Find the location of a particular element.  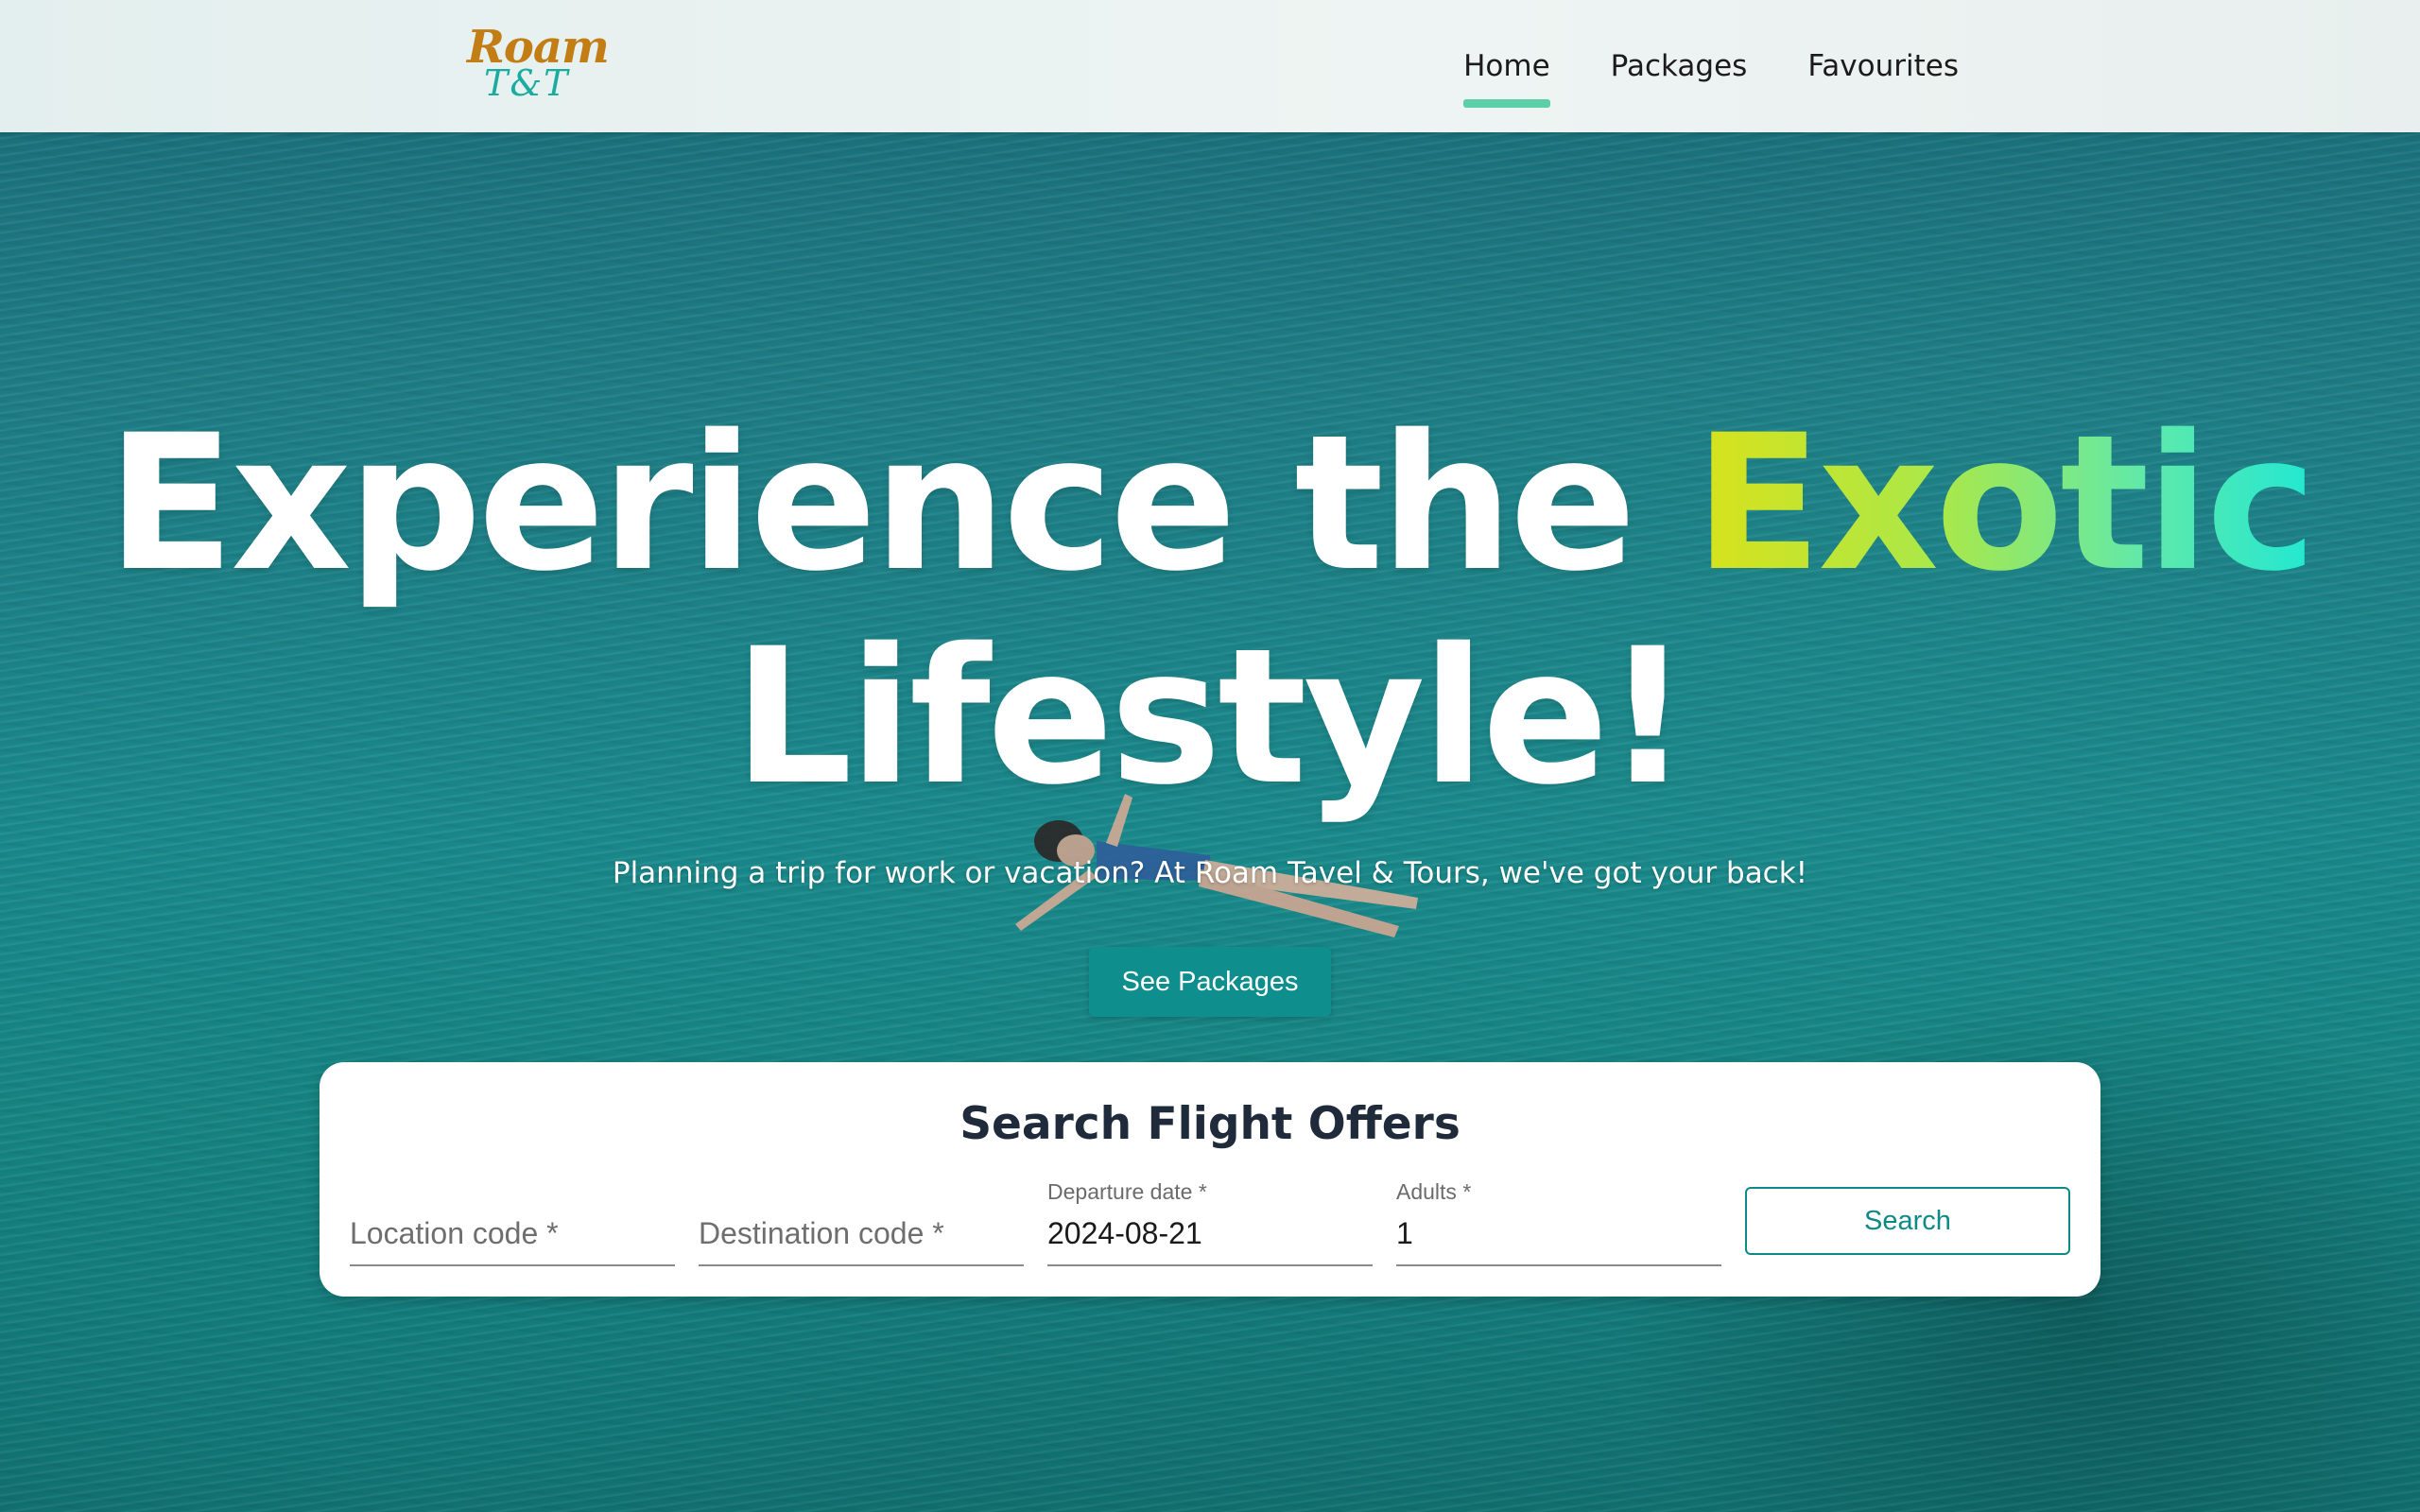

hero-title-part1: Experience the is located at coordinates (900, 503).